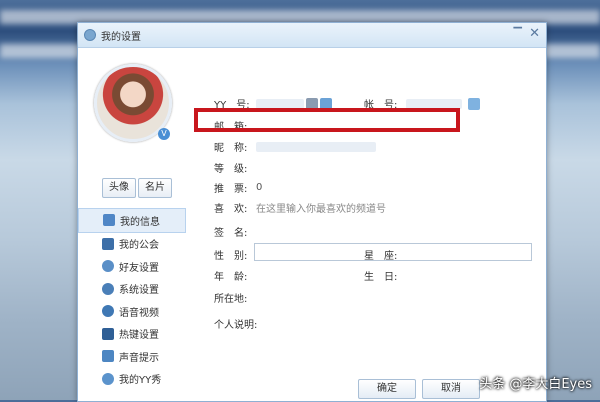  Describe the element at coordinates (139, 268) in the screenshot. I see `sidebar-item-label: 好友设置` at that location.